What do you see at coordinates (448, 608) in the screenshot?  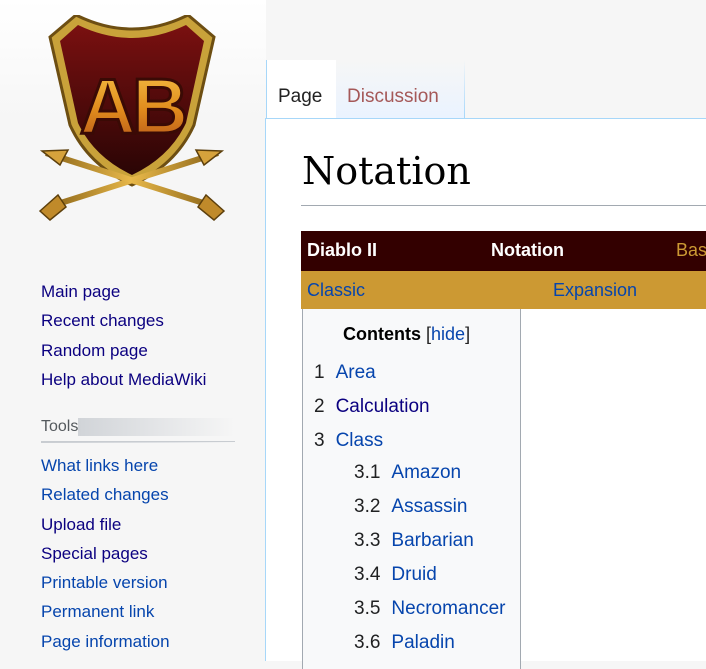 I see `toc-link: Necromancer` at bounding box center [448, 608].